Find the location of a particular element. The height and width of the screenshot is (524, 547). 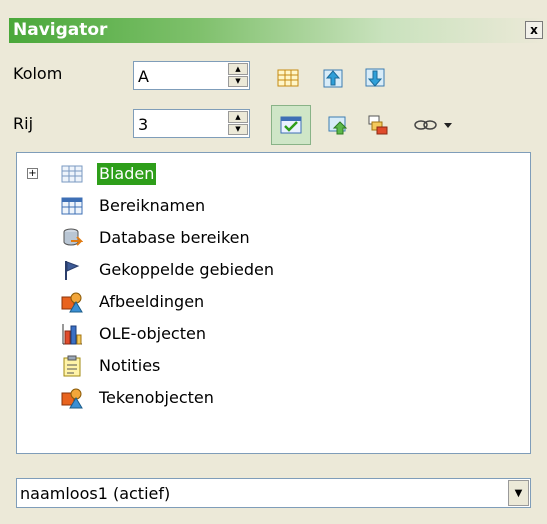

row-spinbox: 3 ▲ ▼ is located at coordinates (191, 123).